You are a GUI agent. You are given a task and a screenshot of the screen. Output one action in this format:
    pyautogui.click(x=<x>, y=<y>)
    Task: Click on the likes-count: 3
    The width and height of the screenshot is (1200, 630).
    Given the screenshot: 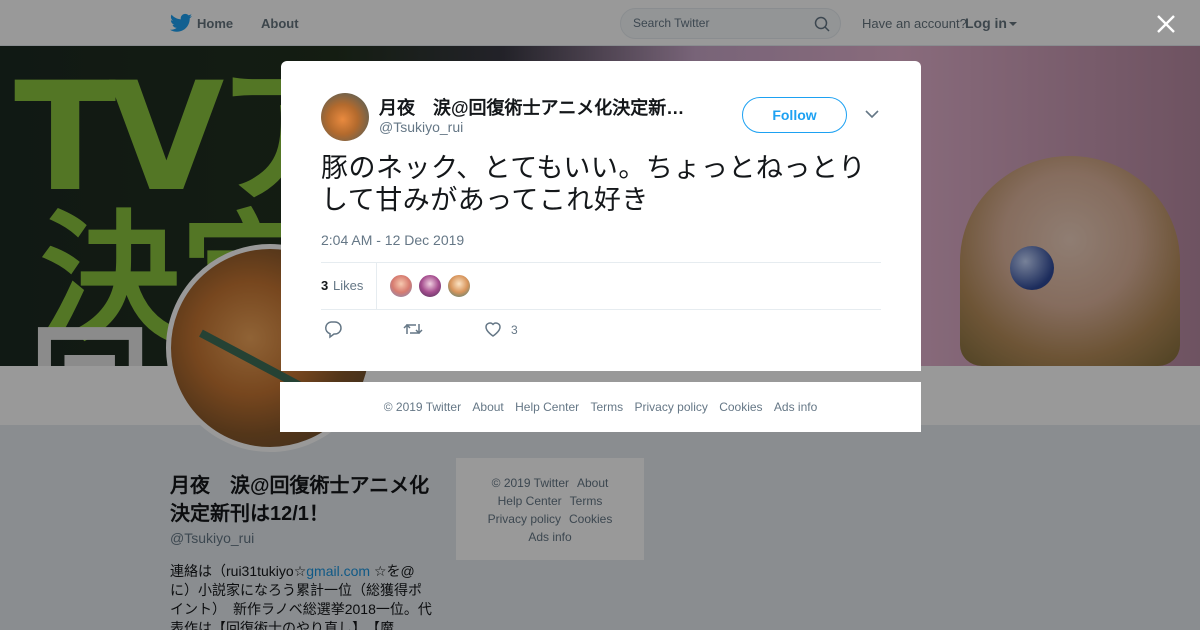 What is the action you would take?
    pyautogui.click(x=324, y=285)
    